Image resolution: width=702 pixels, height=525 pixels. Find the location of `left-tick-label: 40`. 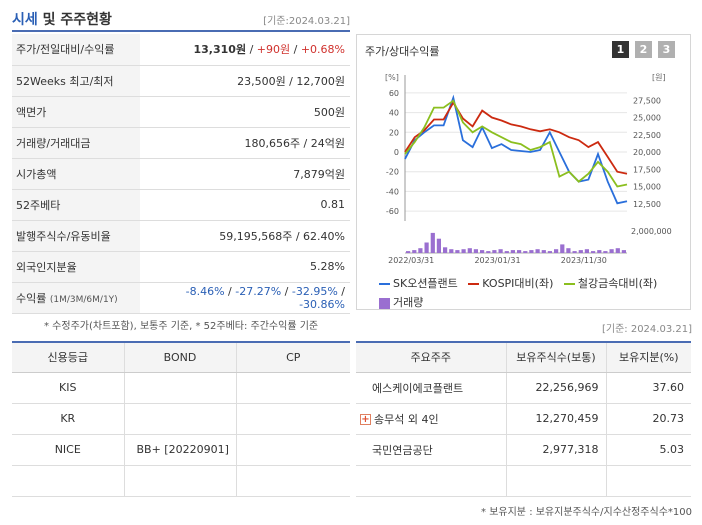

left-tick-label: 40 is located at coordinates (394, 113).